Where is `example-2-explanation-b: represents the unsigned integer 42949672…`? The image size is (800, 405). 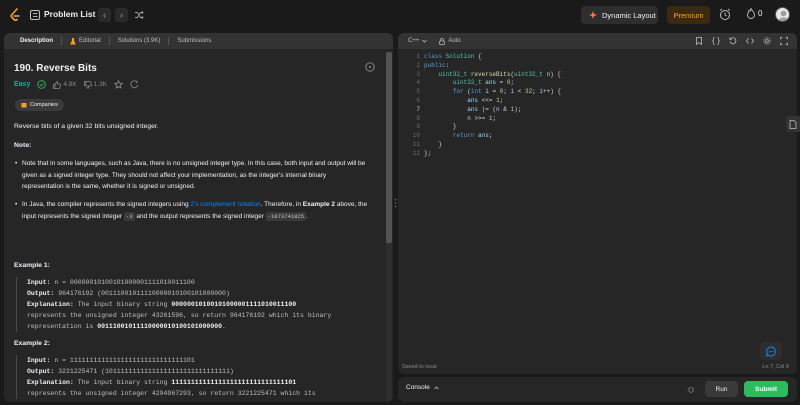 example-2-explanation-b: represents the unsigned integer 42949672… is located at coordinates (171, 393).